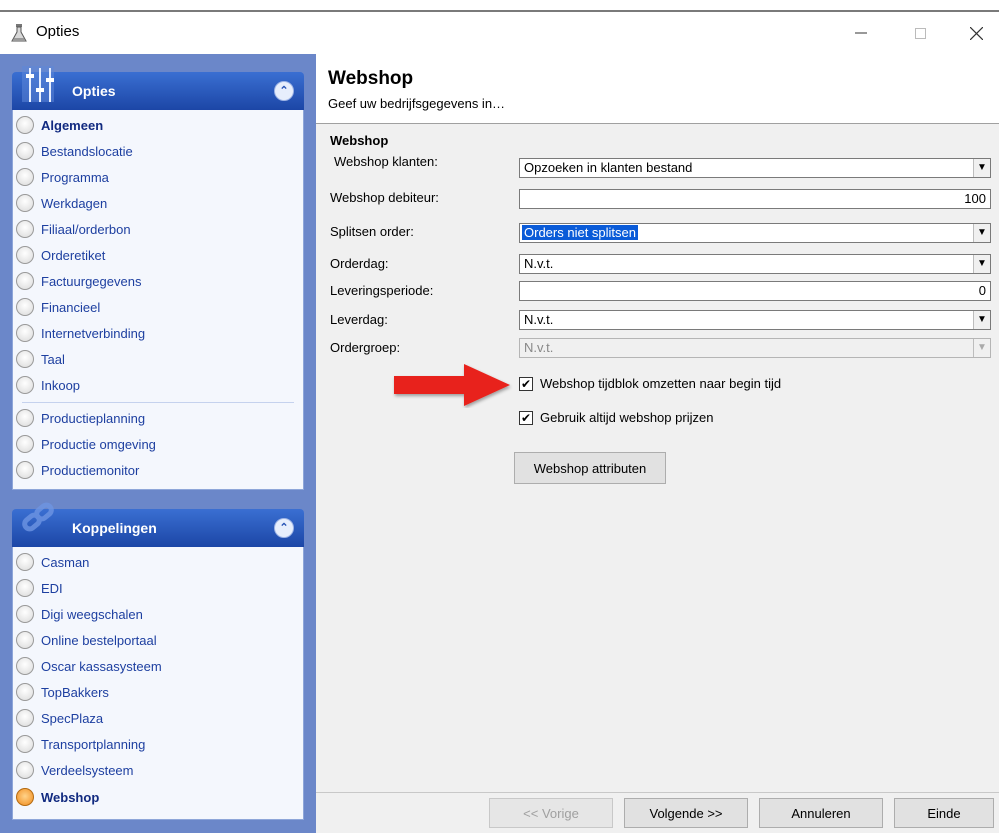 The width and height of the screenshot is (999, 833). Describe the element at coordinates (19, 33) in the screenshot. I see `lab-flask-icon` at that location.